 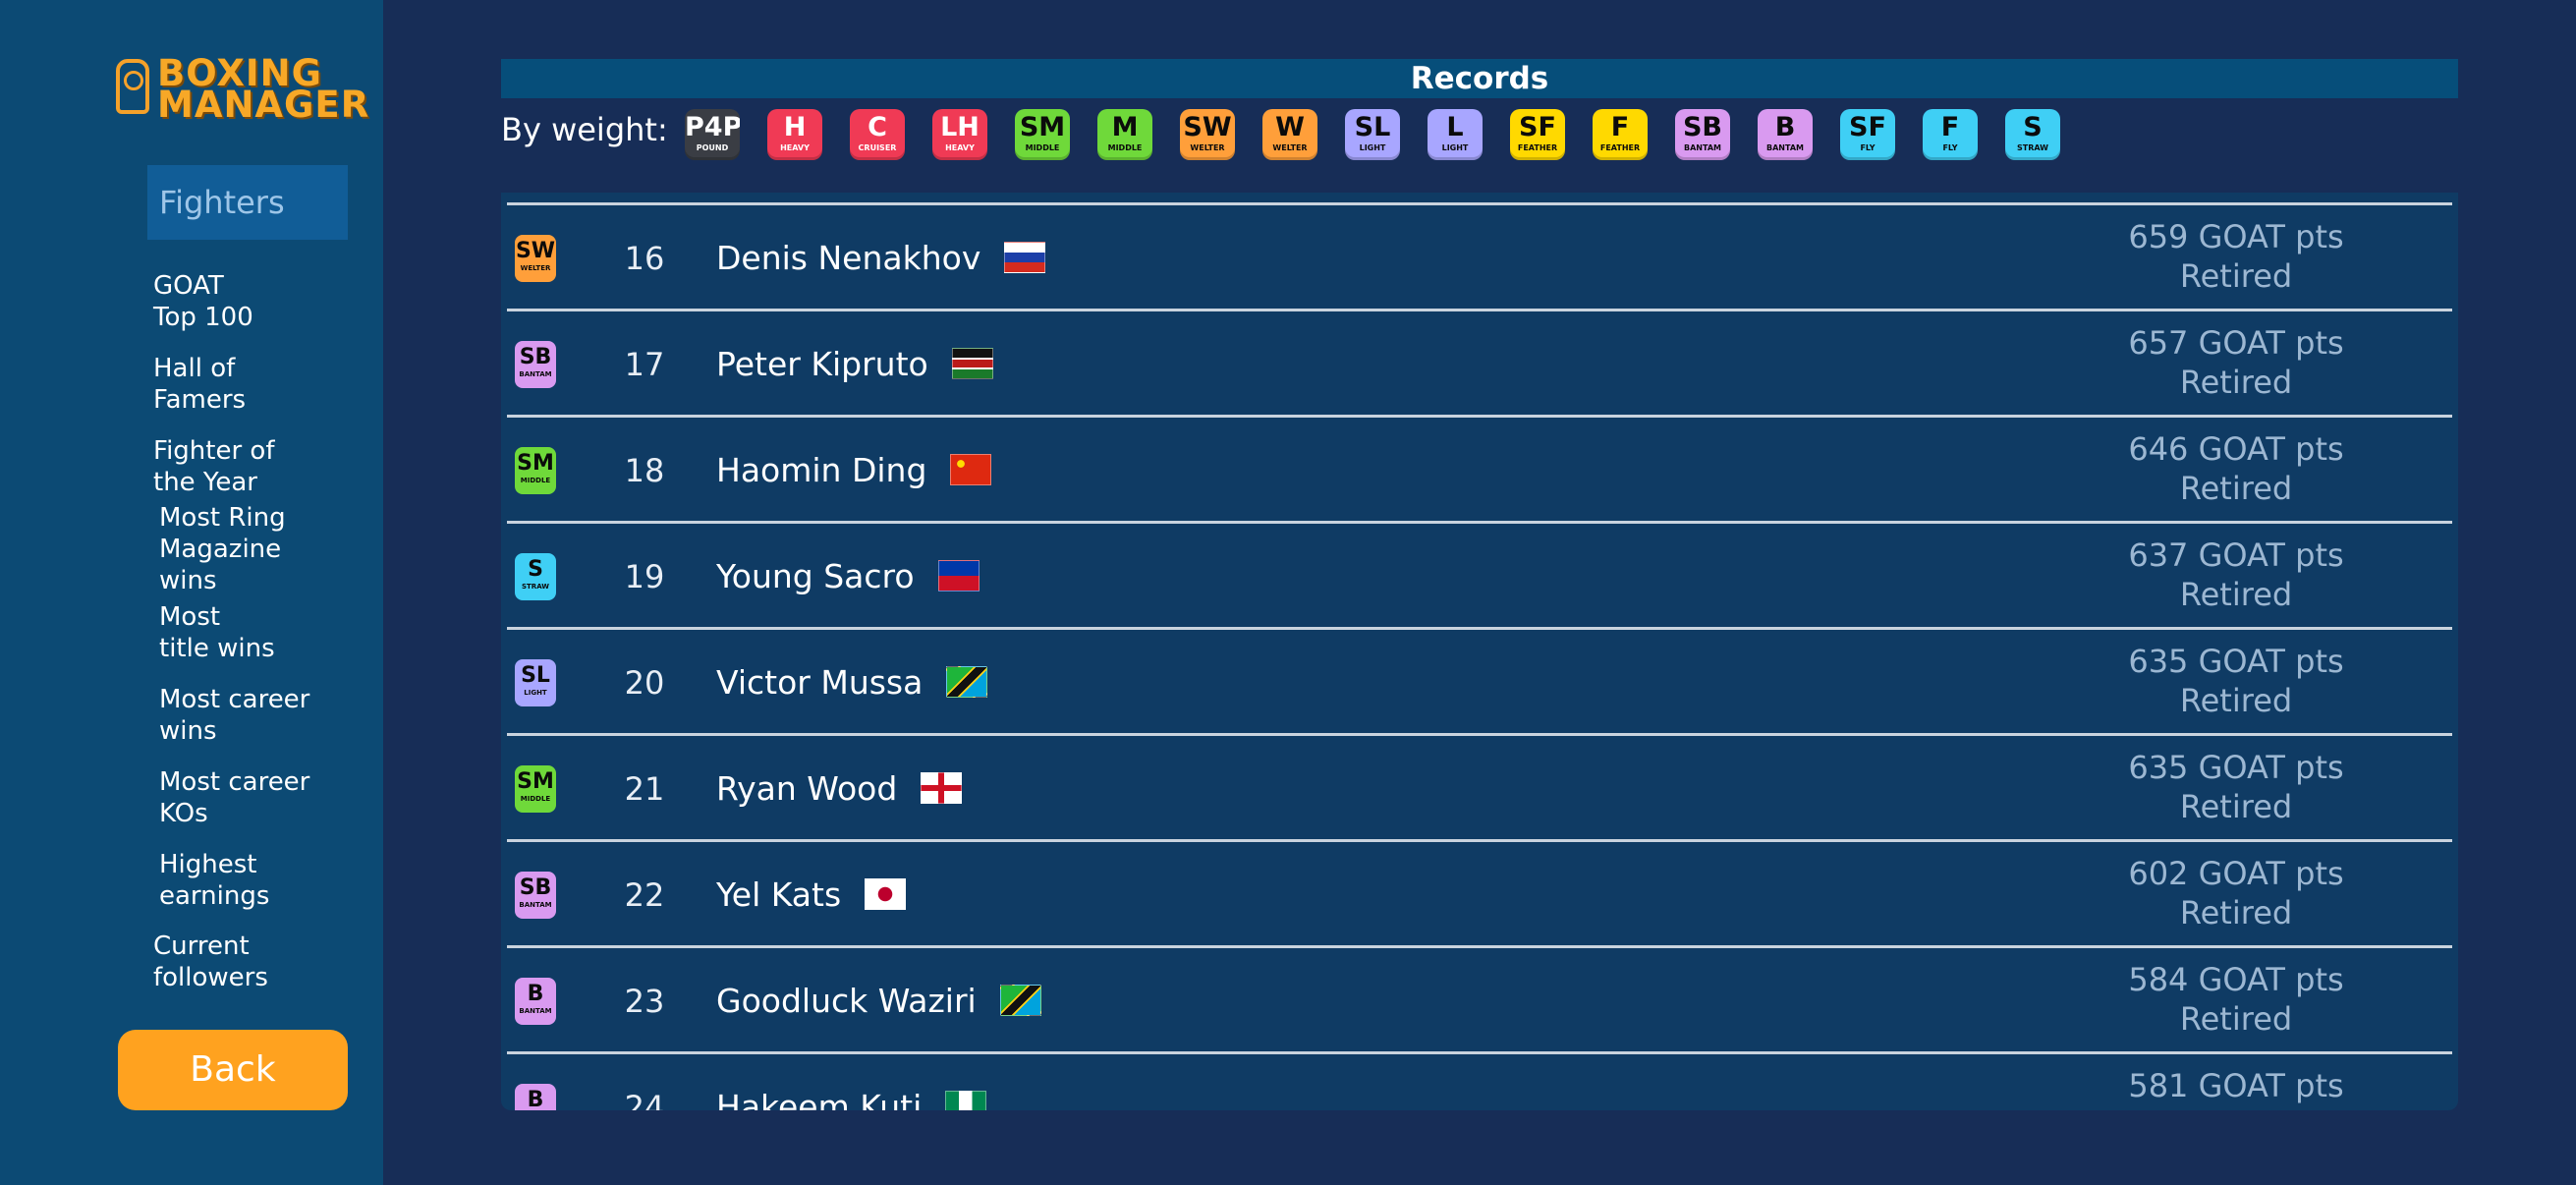 I want to click on table-row: S STRAW 19 Young Sacro 637 GOAT pts Retired, so click(x=1479, y=575).